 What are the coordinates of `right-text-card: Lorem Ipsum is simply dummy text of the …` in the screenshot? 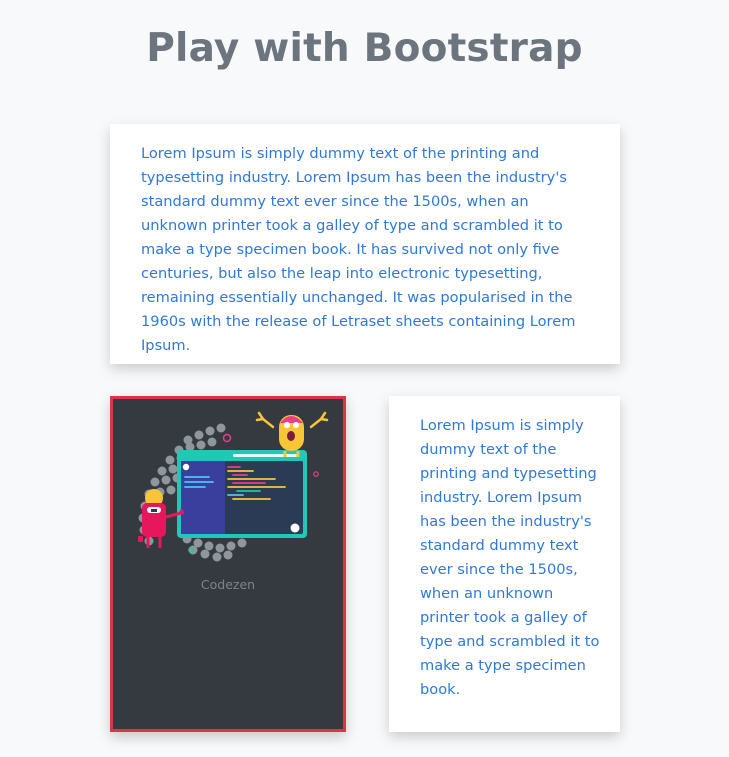 It's located at (504, 564).